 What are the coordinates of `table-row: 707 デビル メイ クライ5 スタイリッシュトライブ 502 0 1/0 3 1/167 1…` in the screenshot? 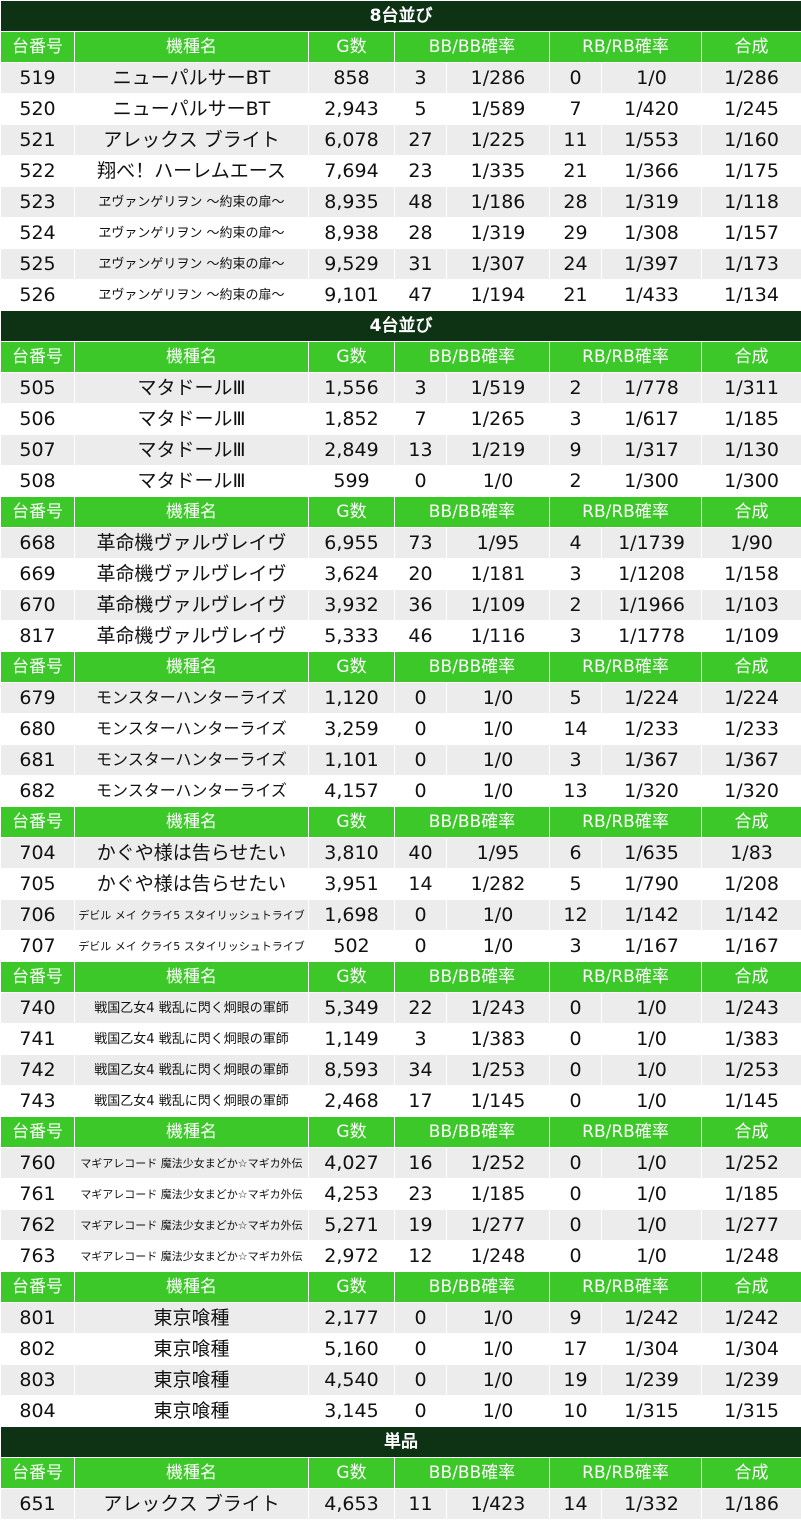 It's located at (400, 946).